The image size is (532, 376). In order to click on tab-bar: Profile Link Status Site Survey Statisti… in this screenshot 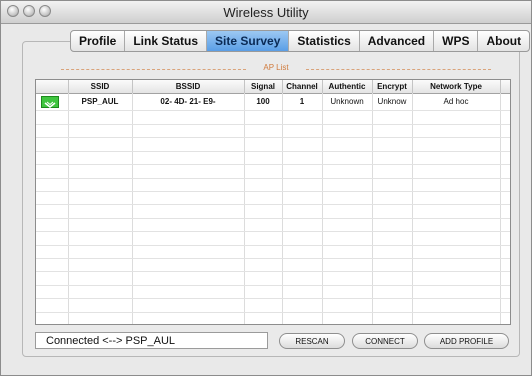, I will do `click(300, 41)`.